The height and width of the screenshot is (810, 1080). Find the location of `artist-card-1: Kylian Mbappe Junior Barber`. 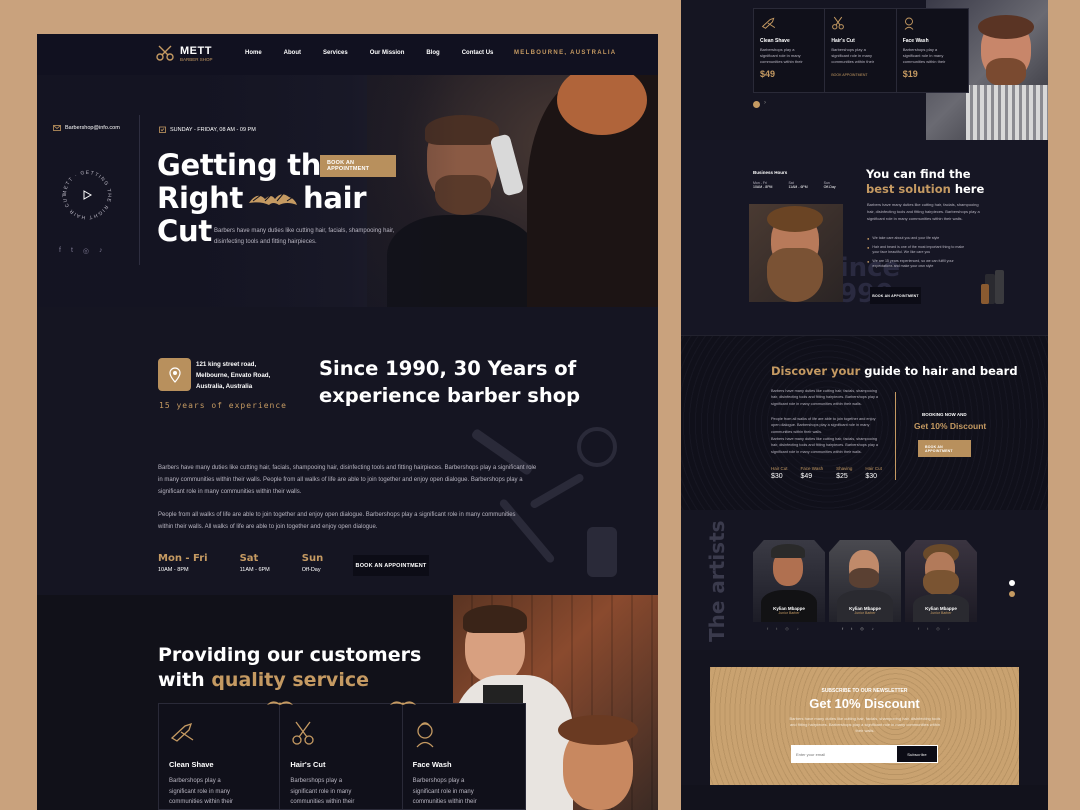

artist-card-1: Kylian Mbappe Junior Barber is located at coordinates (789, 581).